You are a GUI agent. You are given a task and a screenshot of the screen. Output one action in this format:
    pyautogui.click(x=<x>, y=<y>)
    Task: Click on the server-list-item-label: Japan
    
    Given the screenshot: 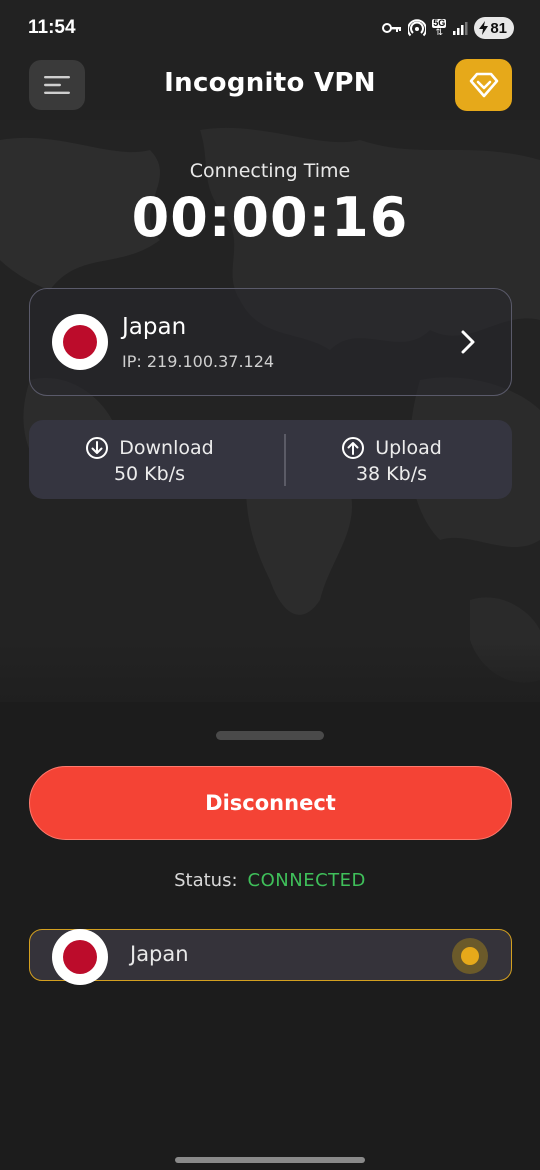 What is the action you would take?
    pyautogui.click(x=159, y=954)
    